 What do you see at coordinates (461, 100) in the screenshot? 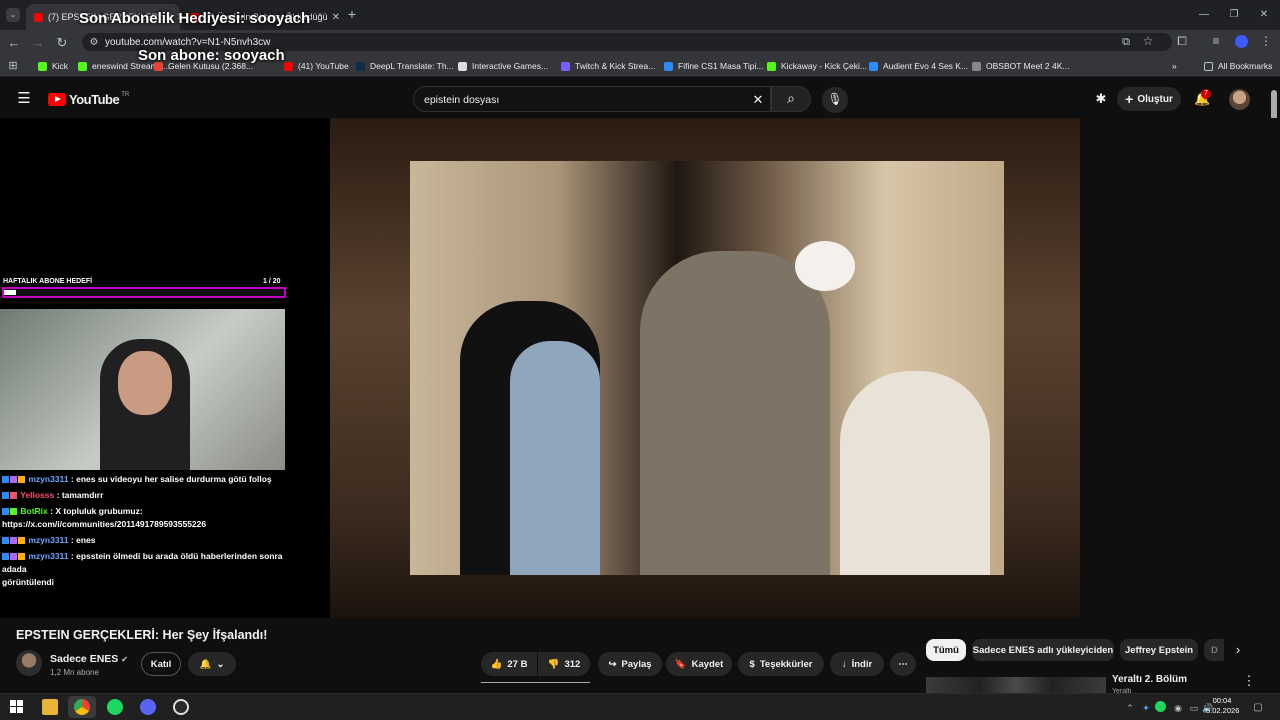
I see `search-query: epistein dosyası` at bounding box center [461, 100].